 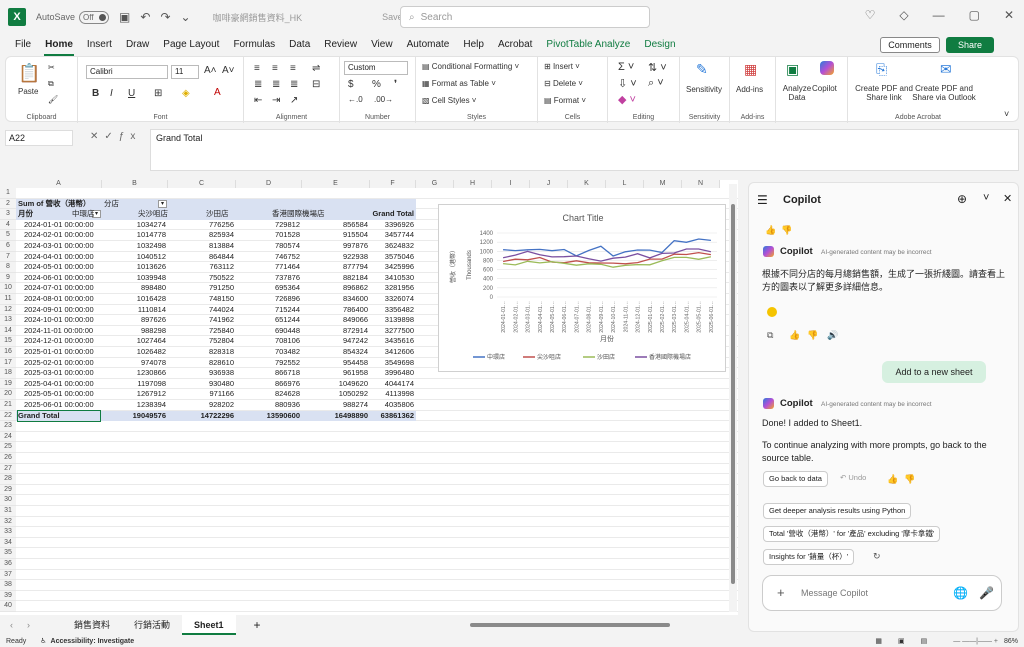 What do you see at coordinates (659, 45) in the screenshot?
I see `tab-design: Design` at bounding box center [659, 45].